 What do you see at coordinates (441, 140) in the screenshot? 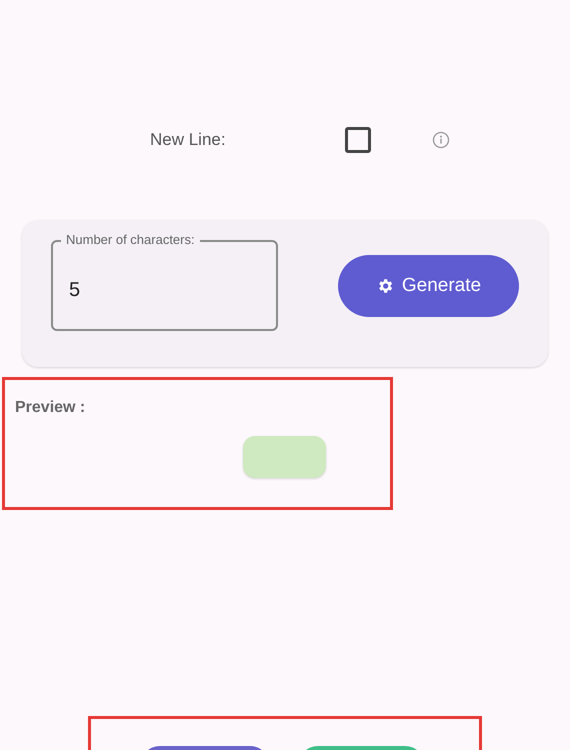
I see `info-icon` at bounding box center [441, 140].